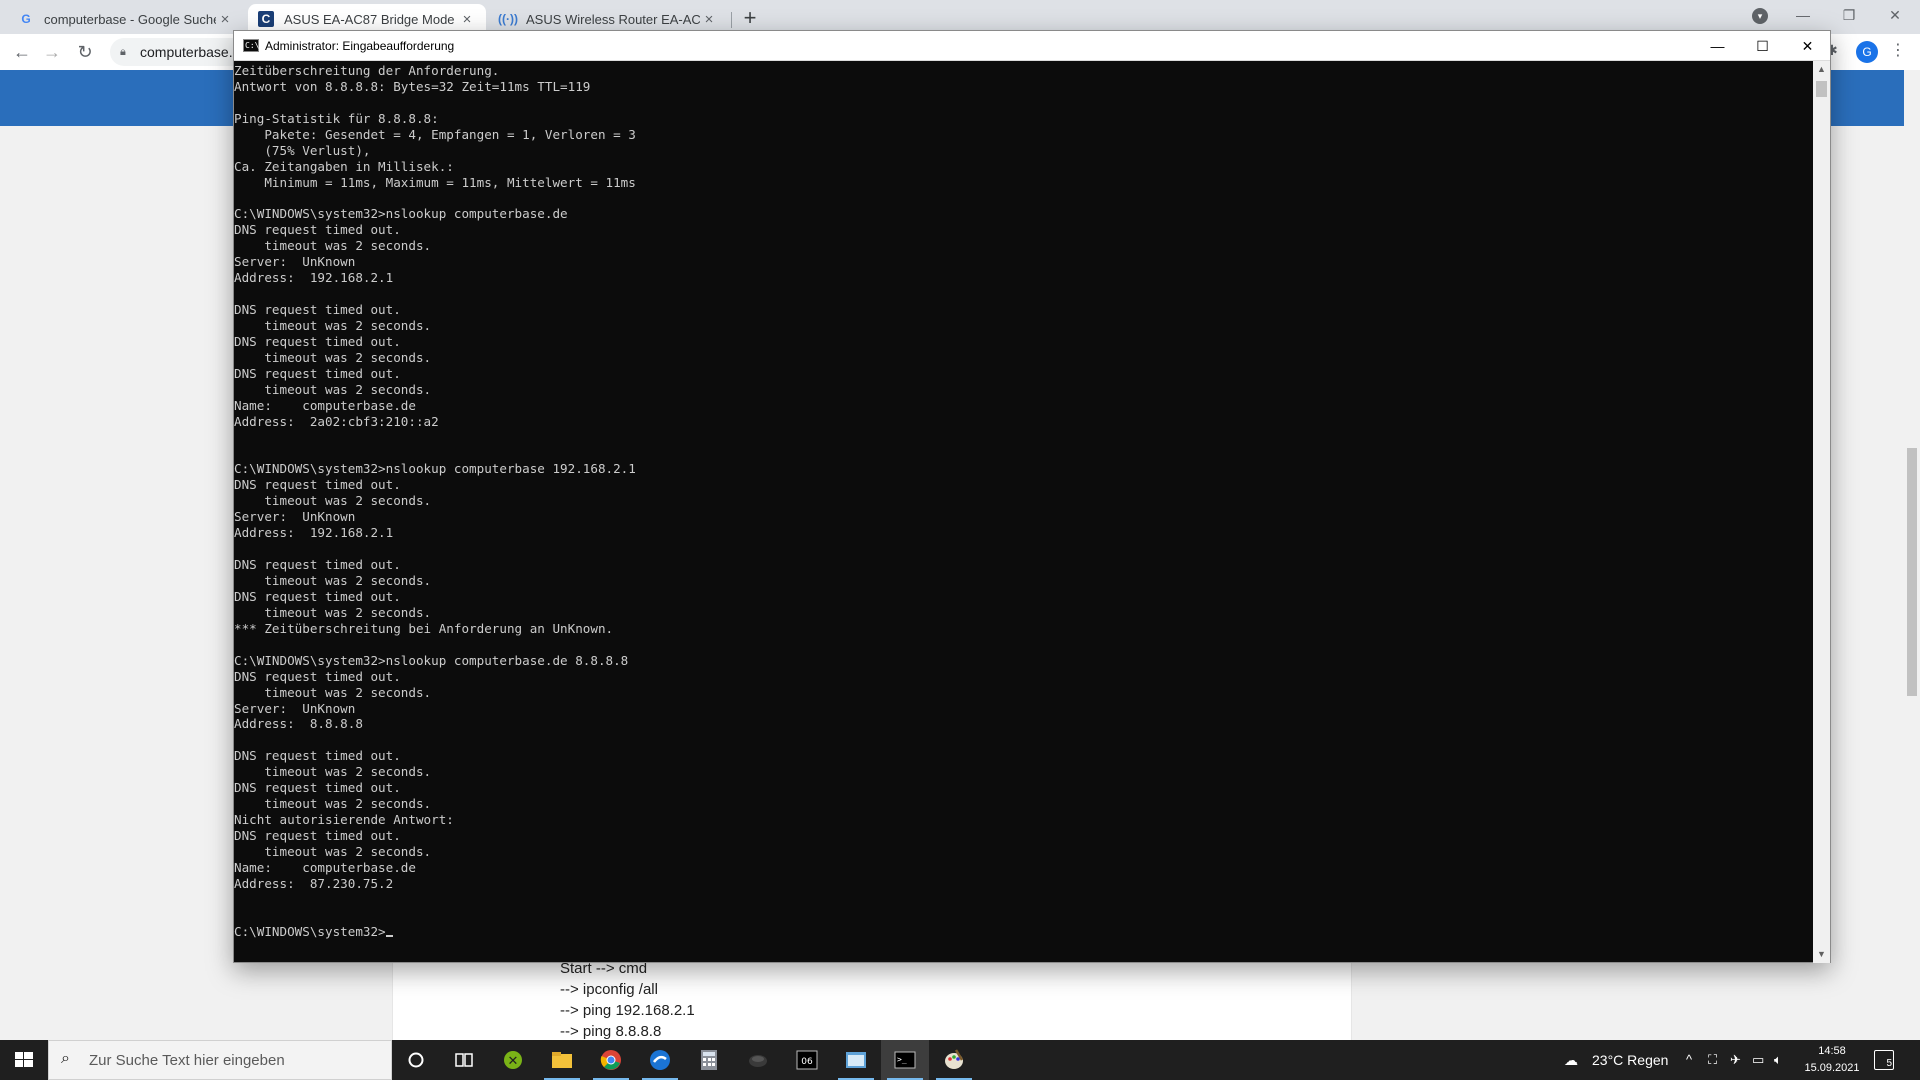  Describe the element at coordinates (1898, 50) in the screenshot. I see `menu-kebab-icon: ⋮` at that location.